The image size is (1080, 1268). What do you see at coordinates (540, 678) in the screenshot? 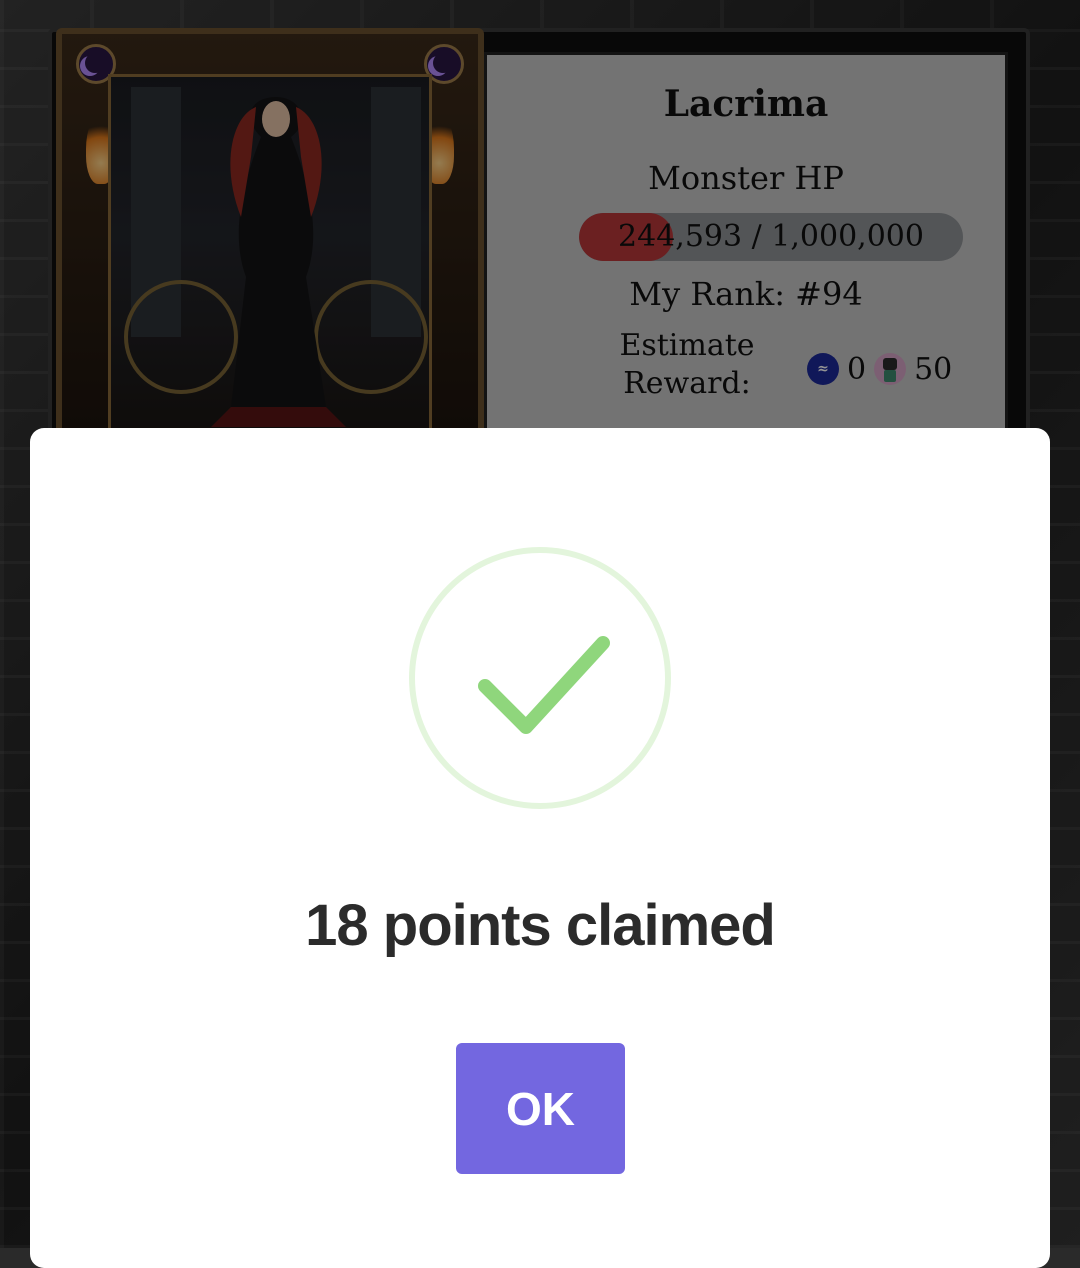
I see `check-circle-icon` at bounding box center [540, 678].